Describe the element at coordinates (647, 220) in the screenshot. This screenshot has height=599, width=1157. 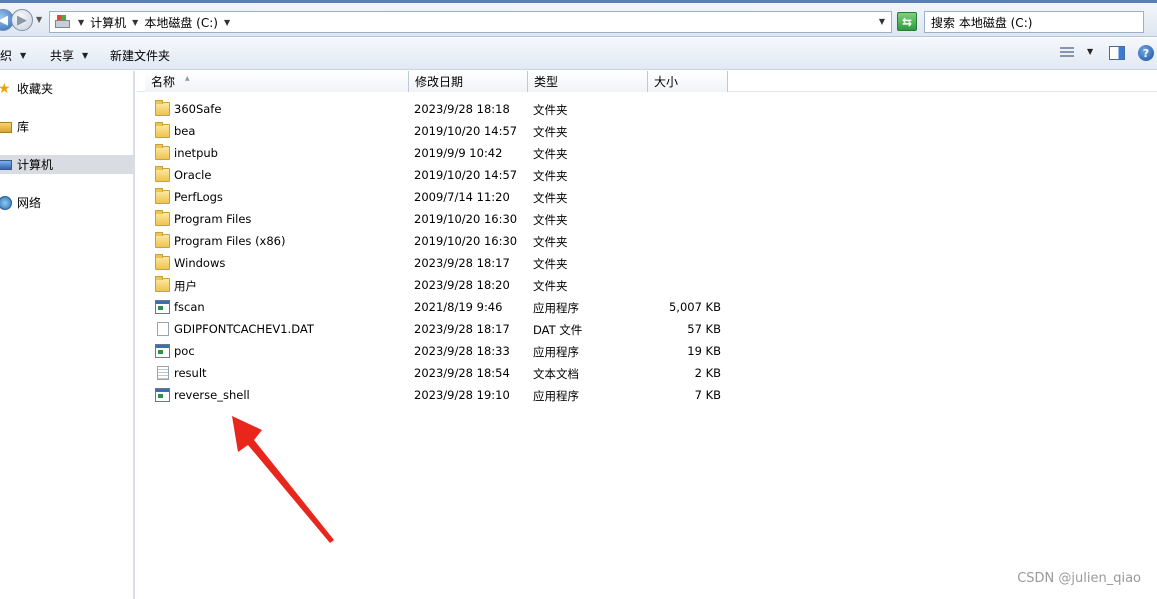
I see `file-row: Program Files 2019/10/20 16:30 文件夹` at that location.